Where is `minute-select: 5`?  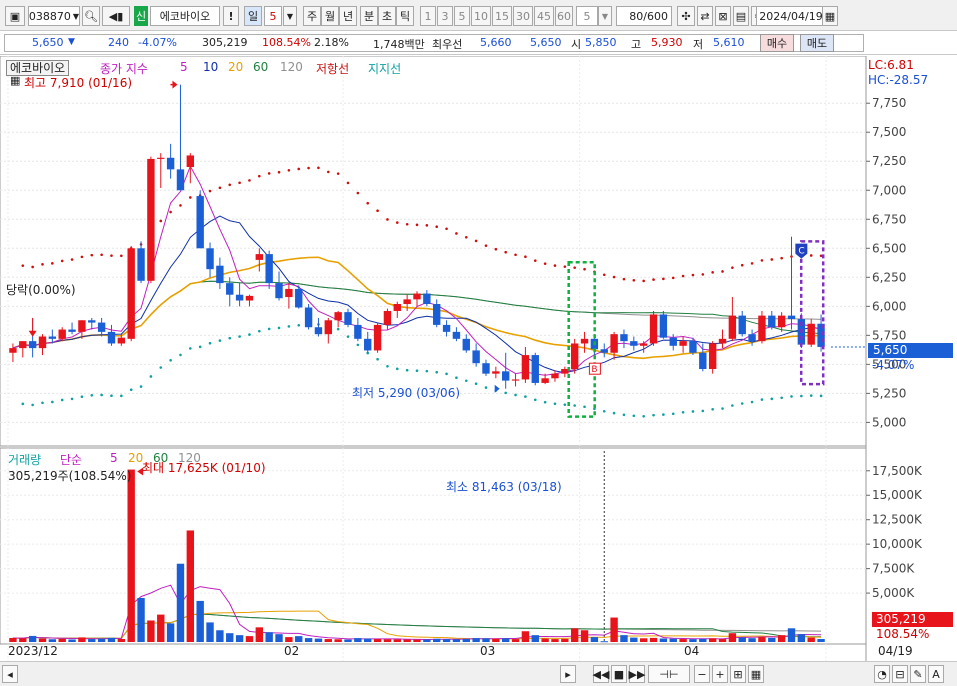
minute-select: 5 is located at coordinates (587, 16).